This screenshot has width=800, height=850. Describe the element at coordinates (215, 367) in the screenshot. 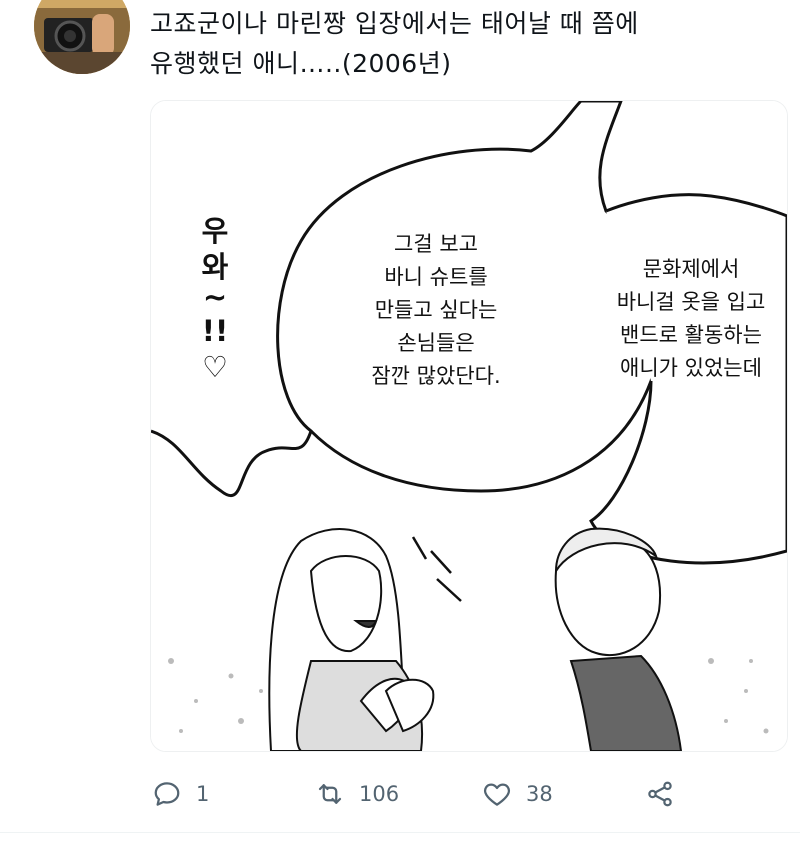

I see `sfx-char-5: ♡` at that location.